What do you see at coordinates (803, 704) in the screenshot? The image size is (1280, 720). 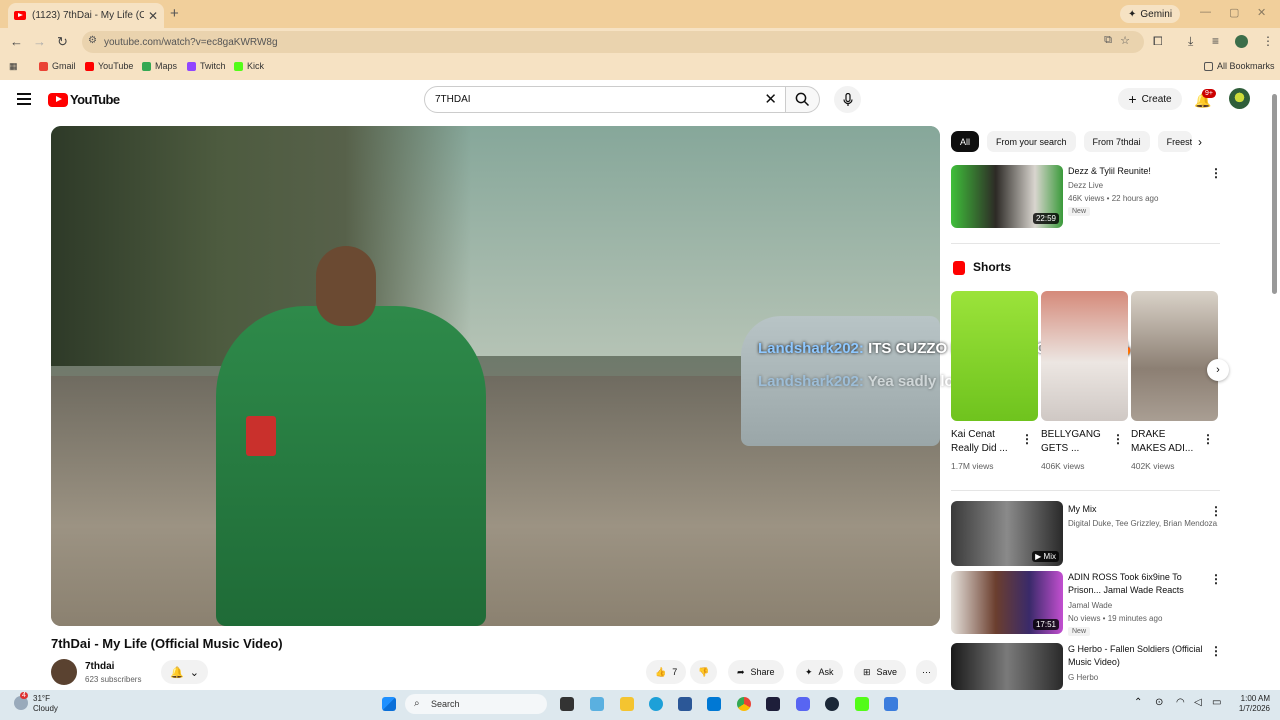 I see `discord-icon` at bounding box center [803, 704].